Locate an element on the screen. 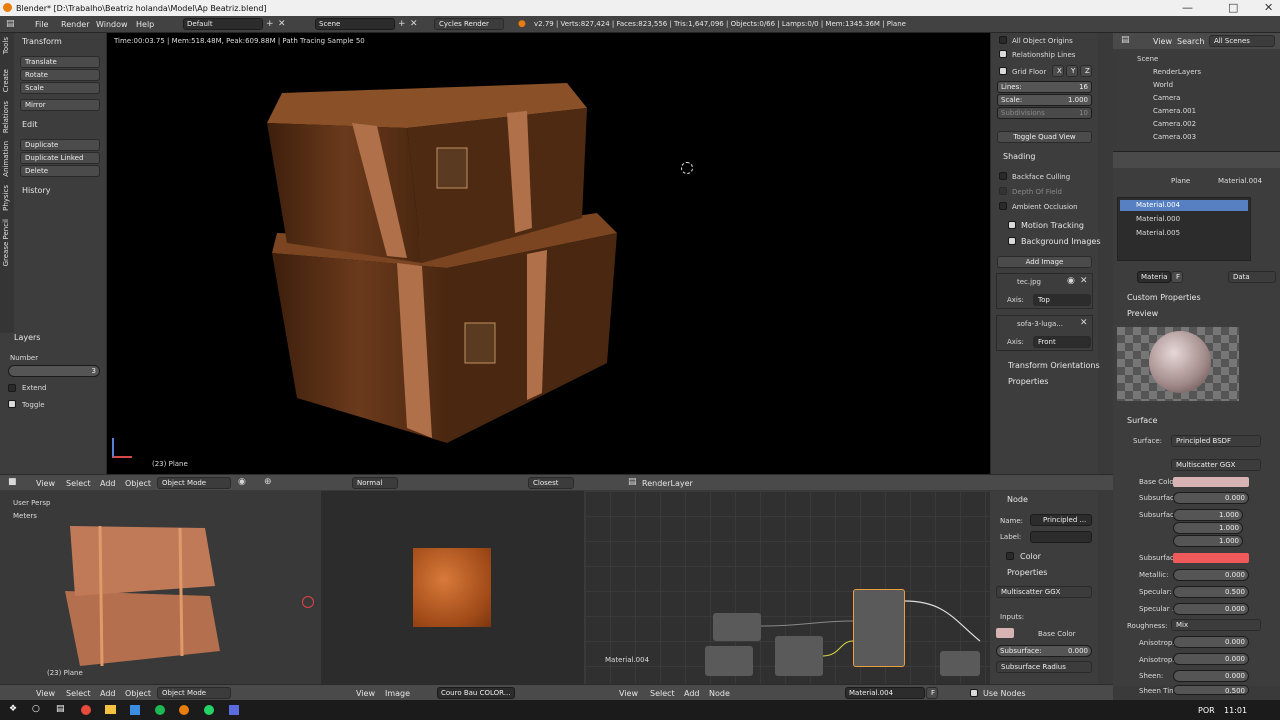 This screenshot has height=720, width=1280. image-menu: Image is located at coordinates (397, 693).